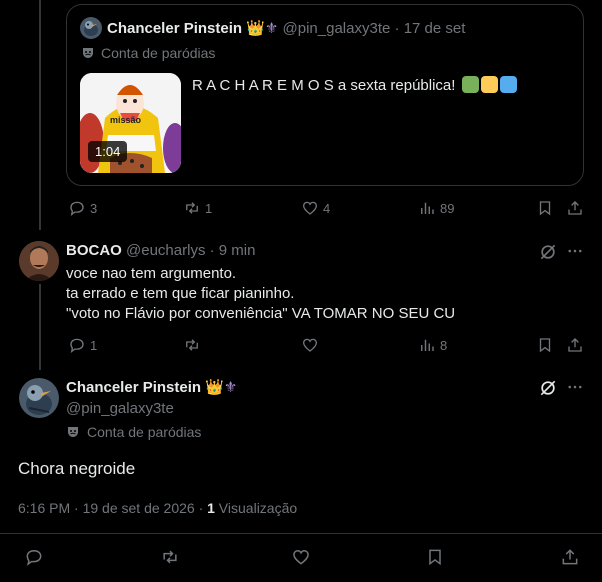 The height and width of the screenshot is (582, 602). What do you see at coordinates (256, 508) in the screenshot?
I see `main-views-label: Visualização` at bounding box center [256, 508].